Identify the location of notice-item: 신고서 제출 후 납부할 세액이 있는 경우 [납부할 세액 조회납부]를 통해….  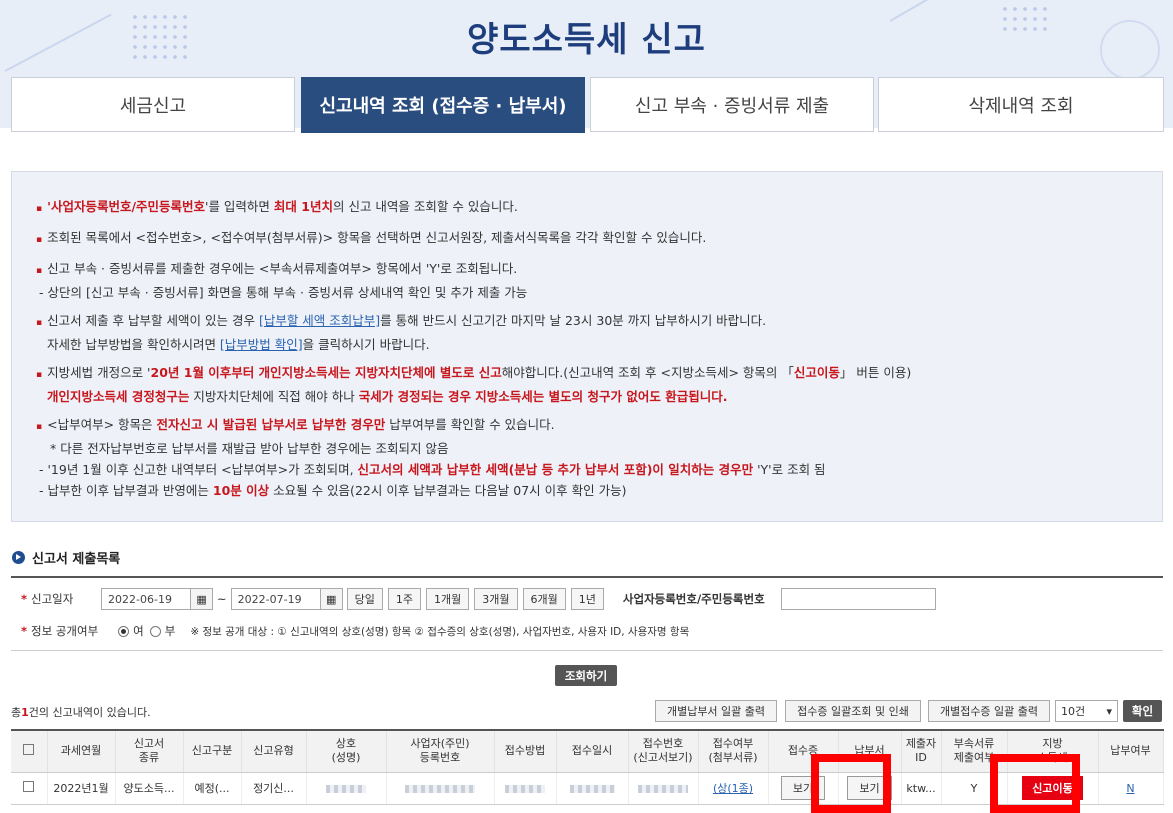
(599, 322).